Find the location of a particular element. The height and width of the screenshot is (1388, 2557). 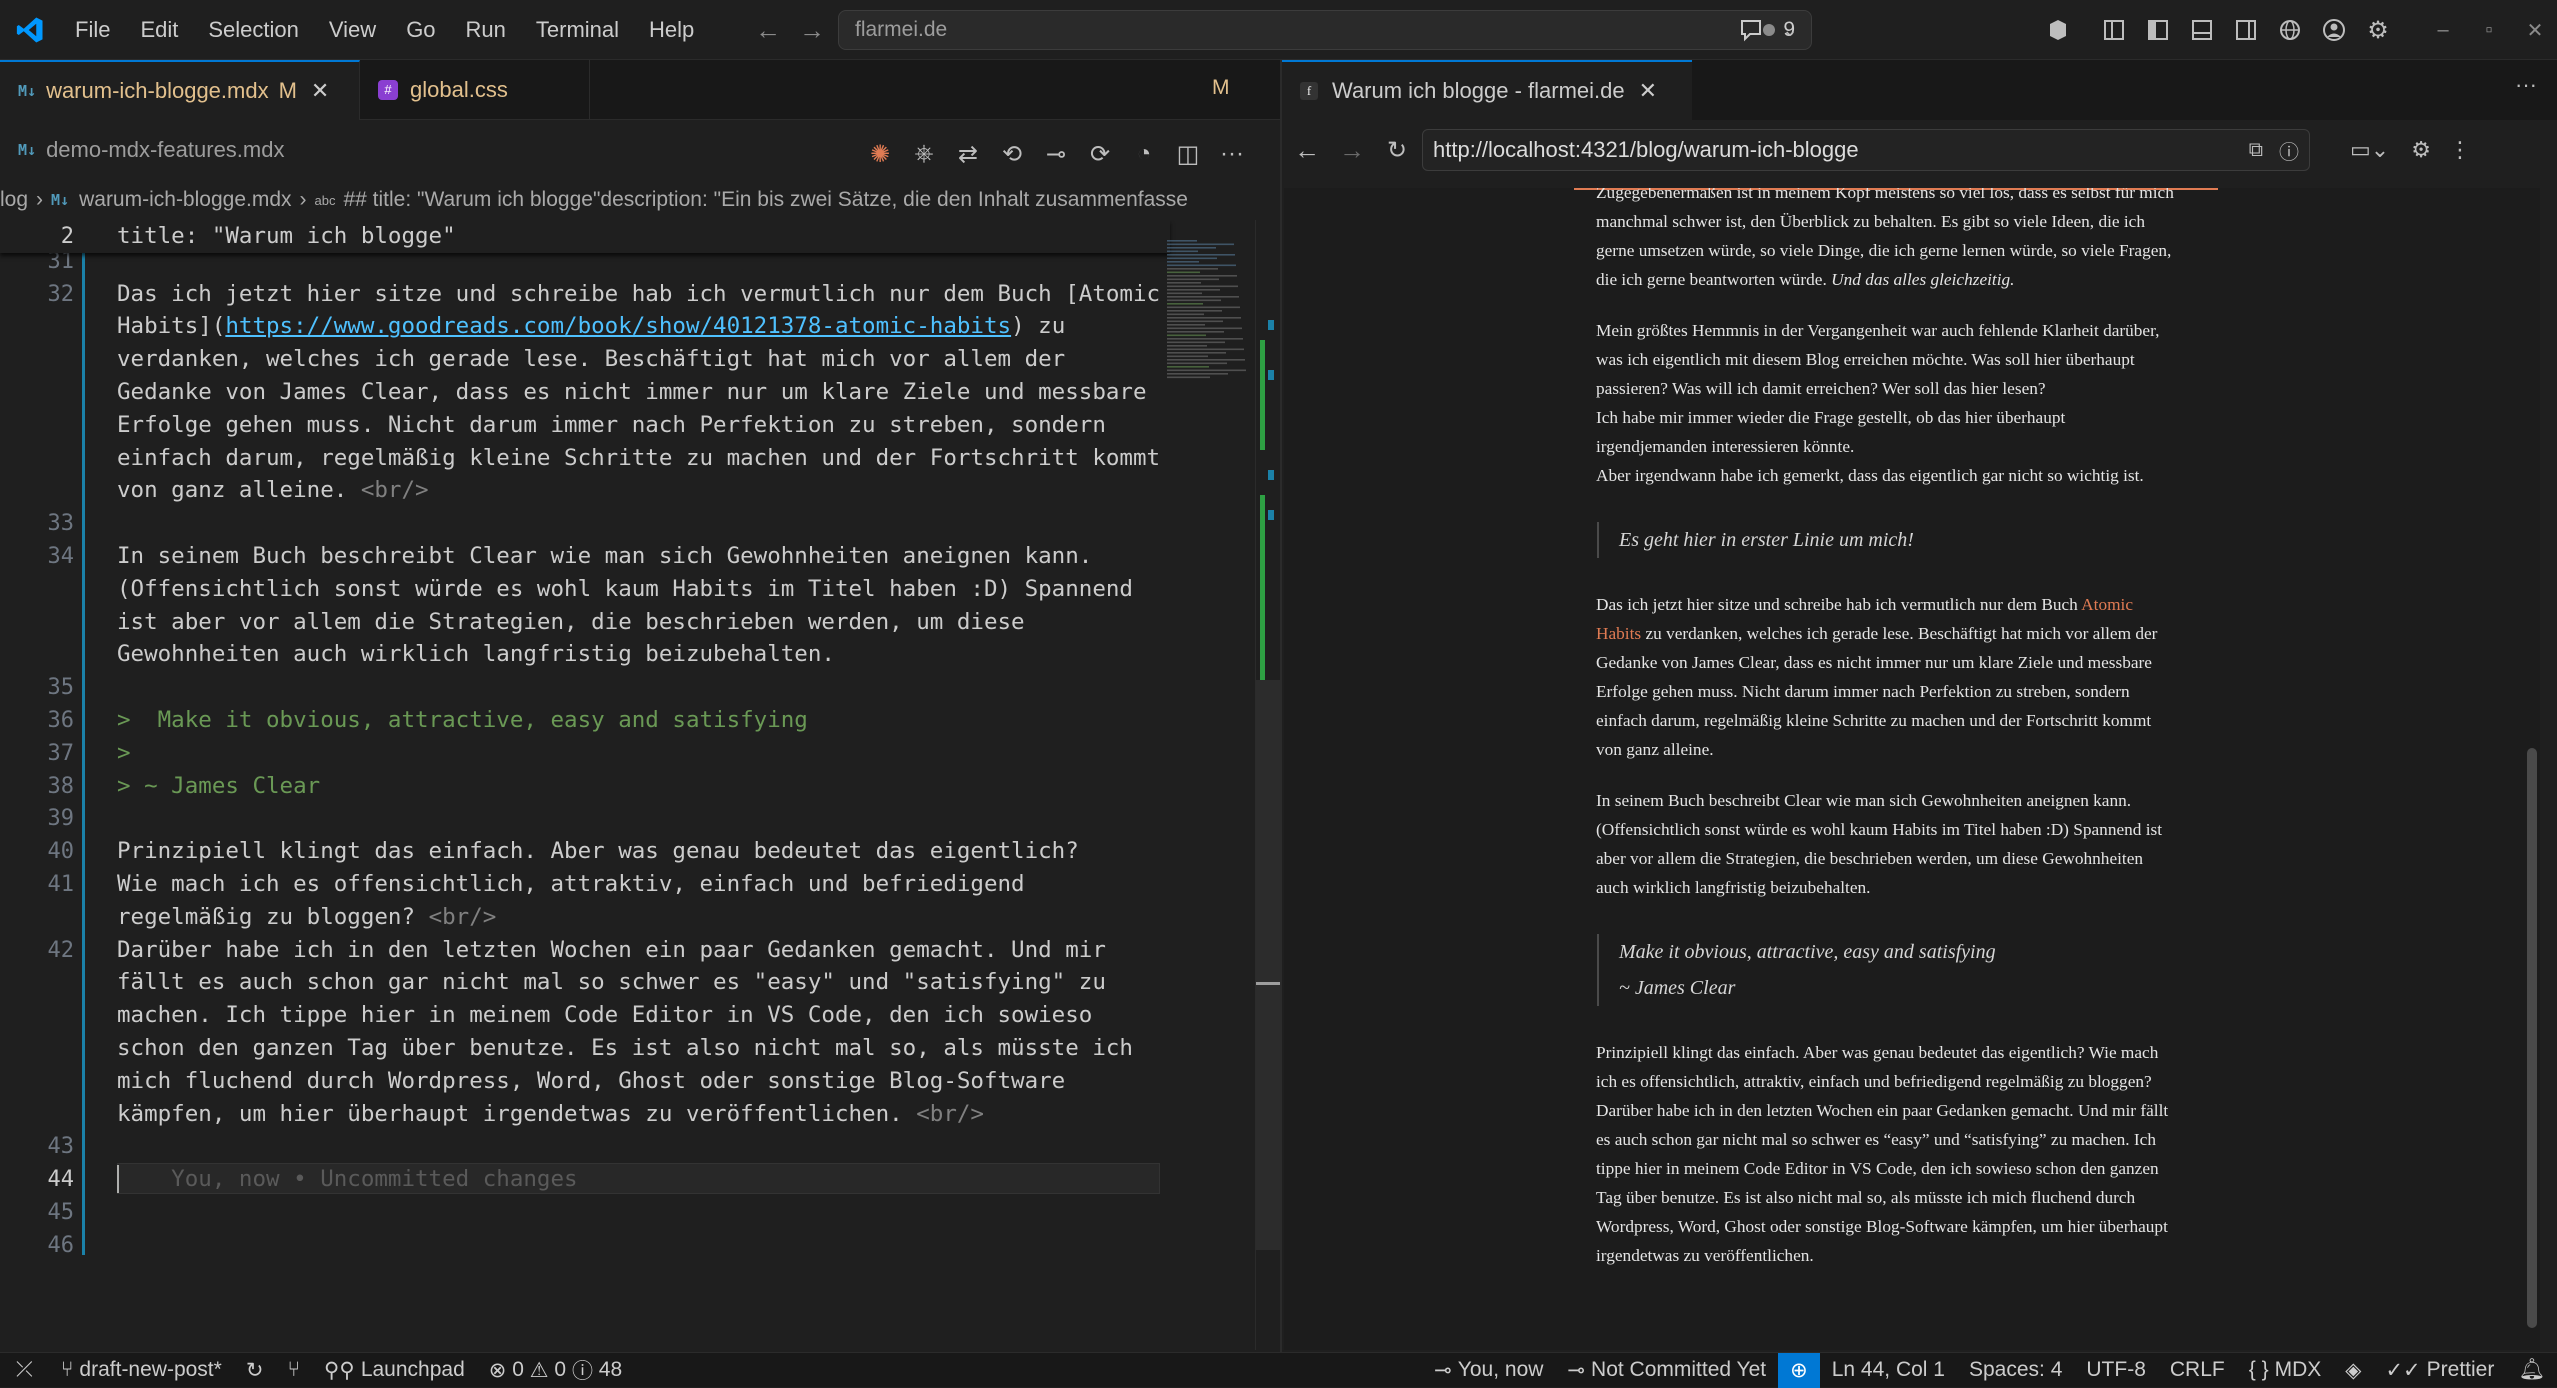

reload-icon: ↻ is located at coordinates (1397, 150).